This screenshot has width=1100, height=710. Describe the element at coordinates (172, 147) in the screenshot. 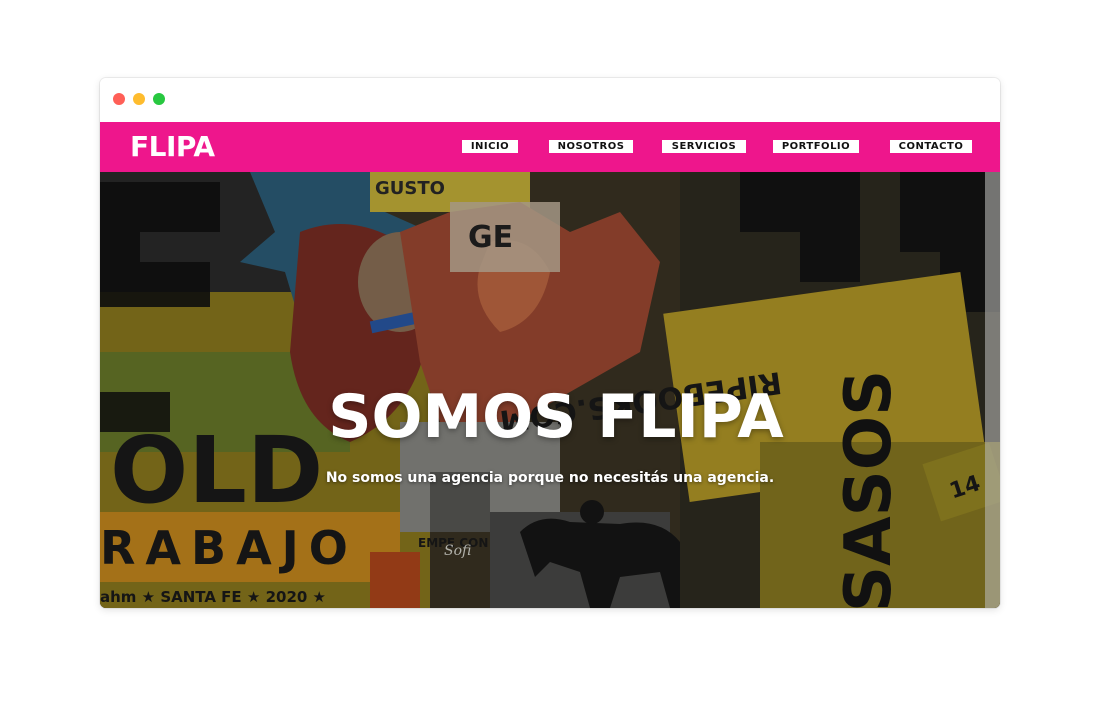

I see `site-logo: FLIPA` at that location.